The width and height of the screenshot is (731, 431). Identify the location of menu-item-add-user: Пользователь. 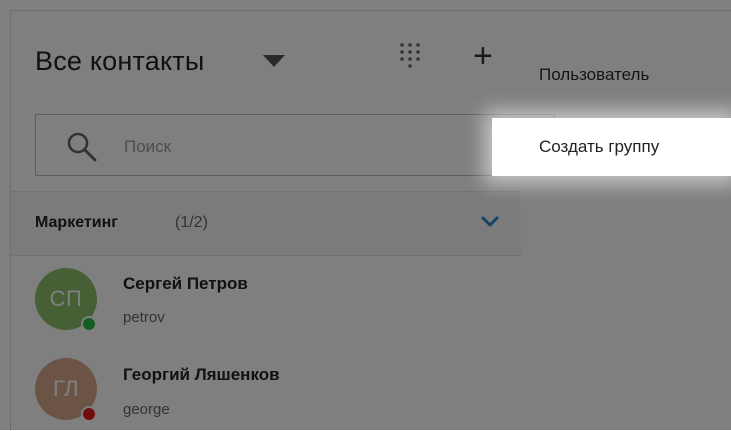
(611, 75).